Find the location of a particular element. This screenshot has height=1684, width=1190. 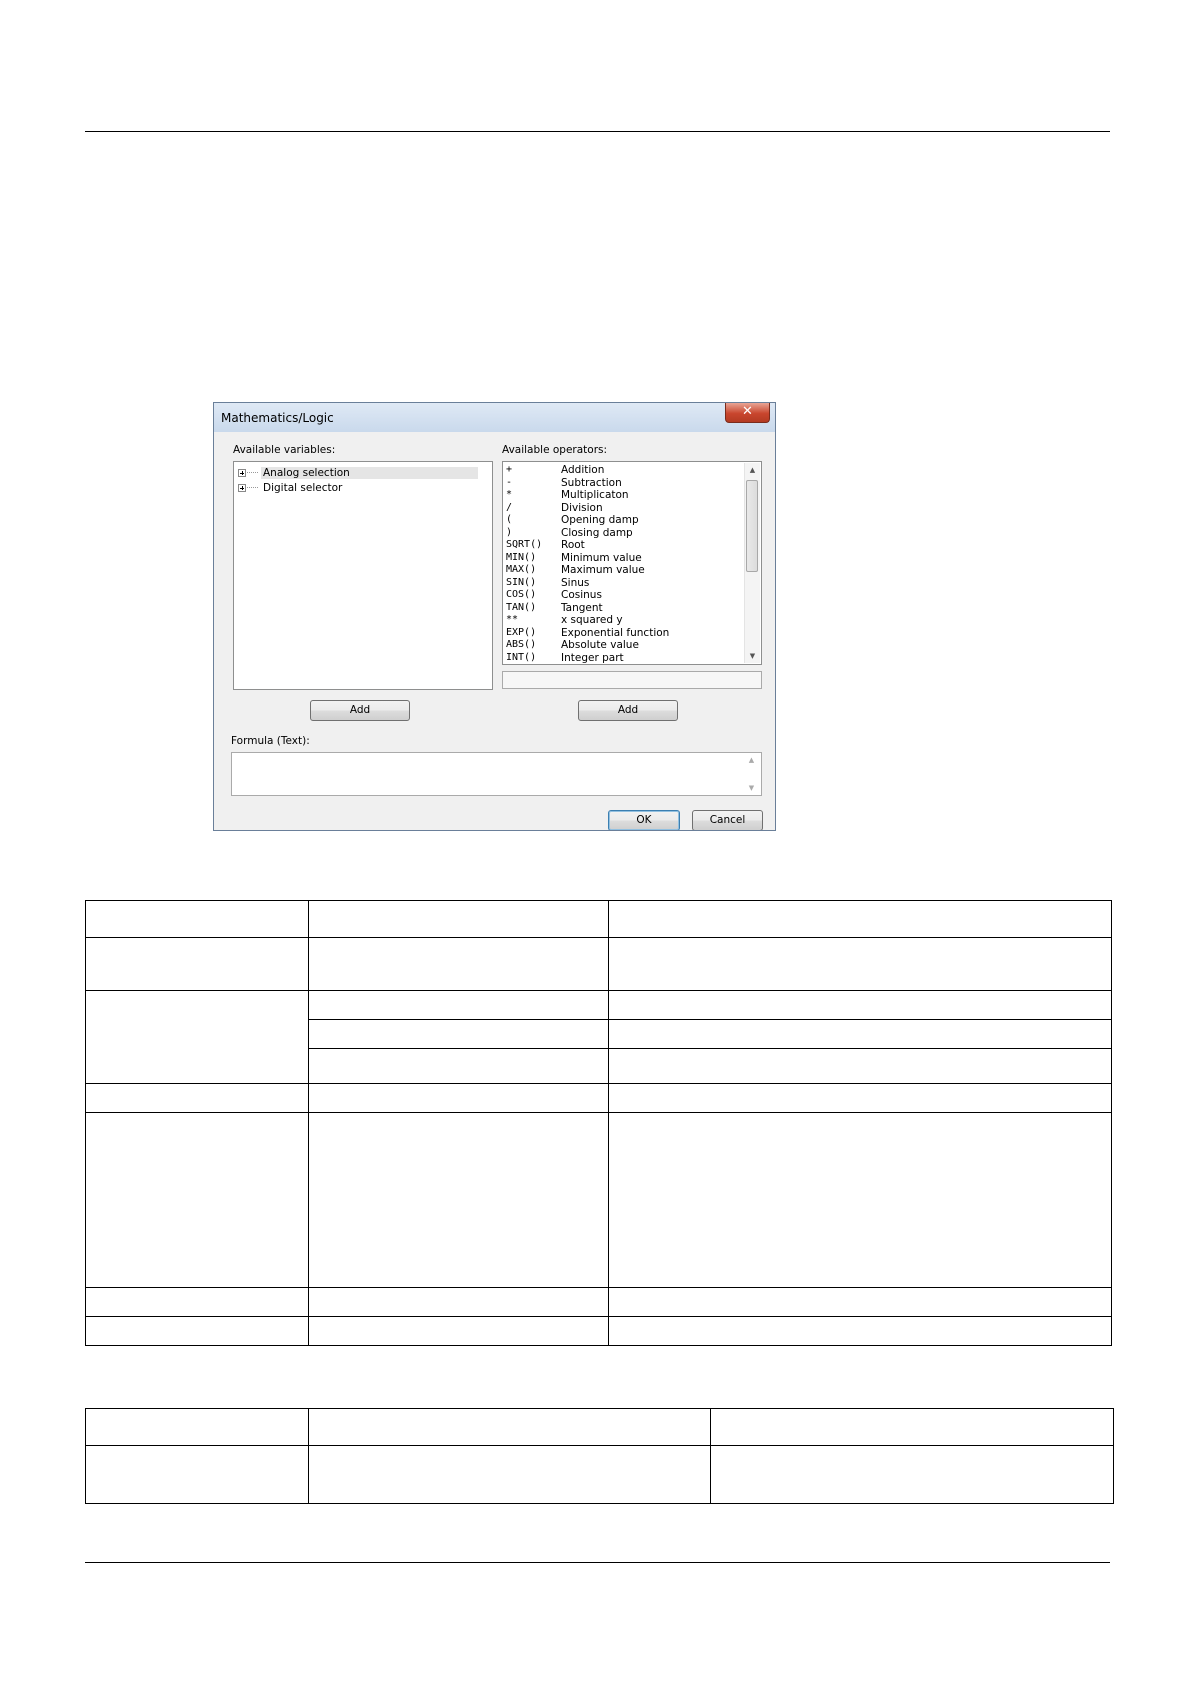

operator-symbol: EXP() is located at coordinates (521, 632).